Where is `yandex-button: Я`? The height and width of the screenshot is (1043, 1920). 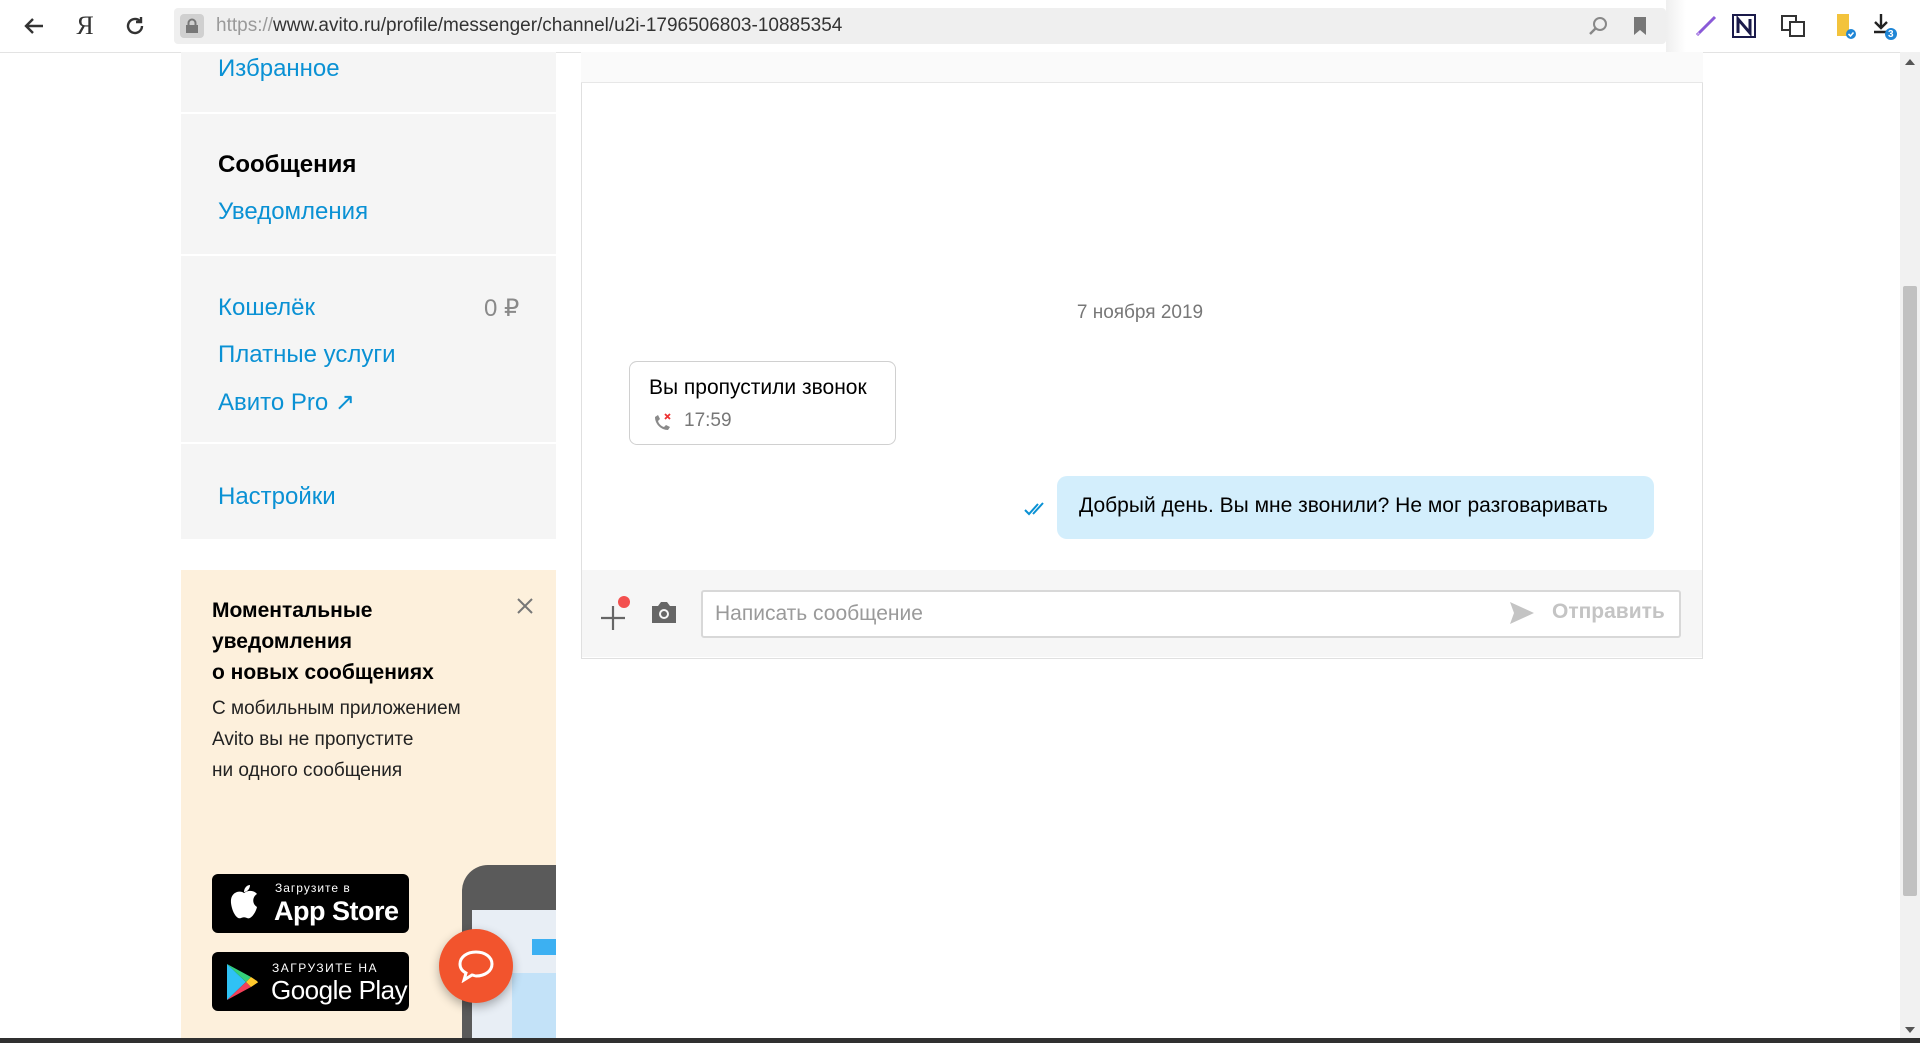
yandex-button: Я is located at coordinates (85, 26).